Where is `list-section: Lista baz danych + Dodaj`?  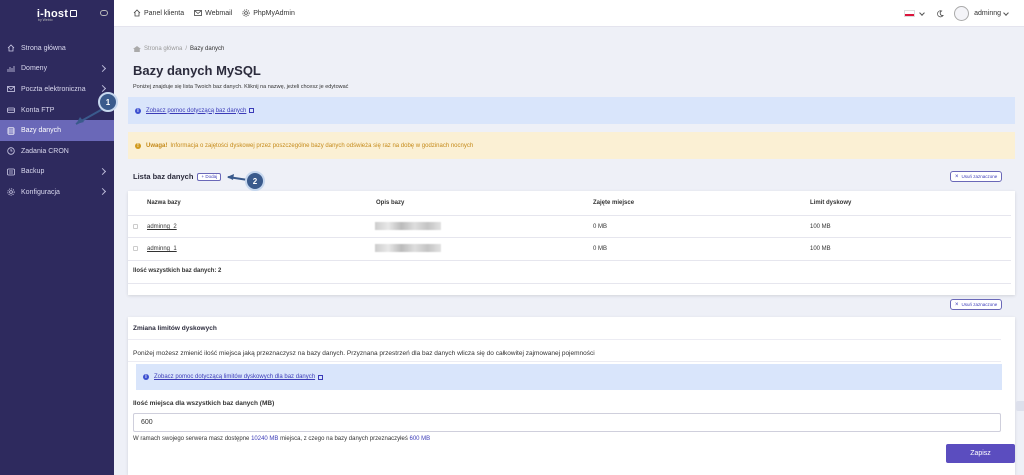 list-section: Lista baz danych + Dodaj is located at coordinates (177, 176).